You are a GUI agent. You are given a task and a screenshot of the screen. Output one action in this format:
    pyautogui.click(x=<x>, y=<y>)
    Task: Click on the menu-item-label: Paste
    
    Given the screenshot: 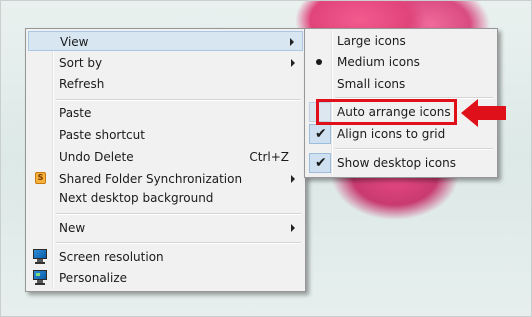 What is the action you would take?
    pyautogui.click(x=75, y=113)
    